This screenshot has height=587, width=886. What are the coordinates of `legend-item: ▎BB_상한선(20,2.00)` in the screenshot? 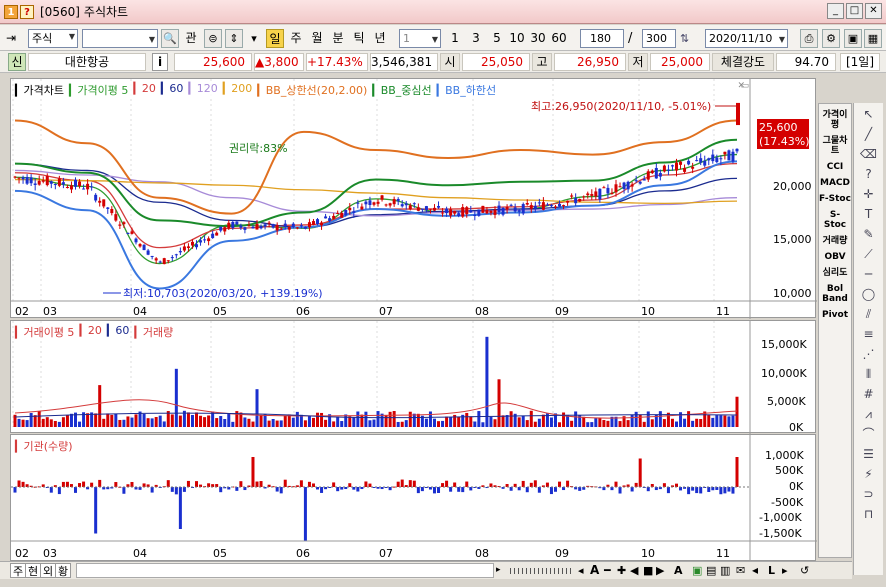 It's located at (312, 90).